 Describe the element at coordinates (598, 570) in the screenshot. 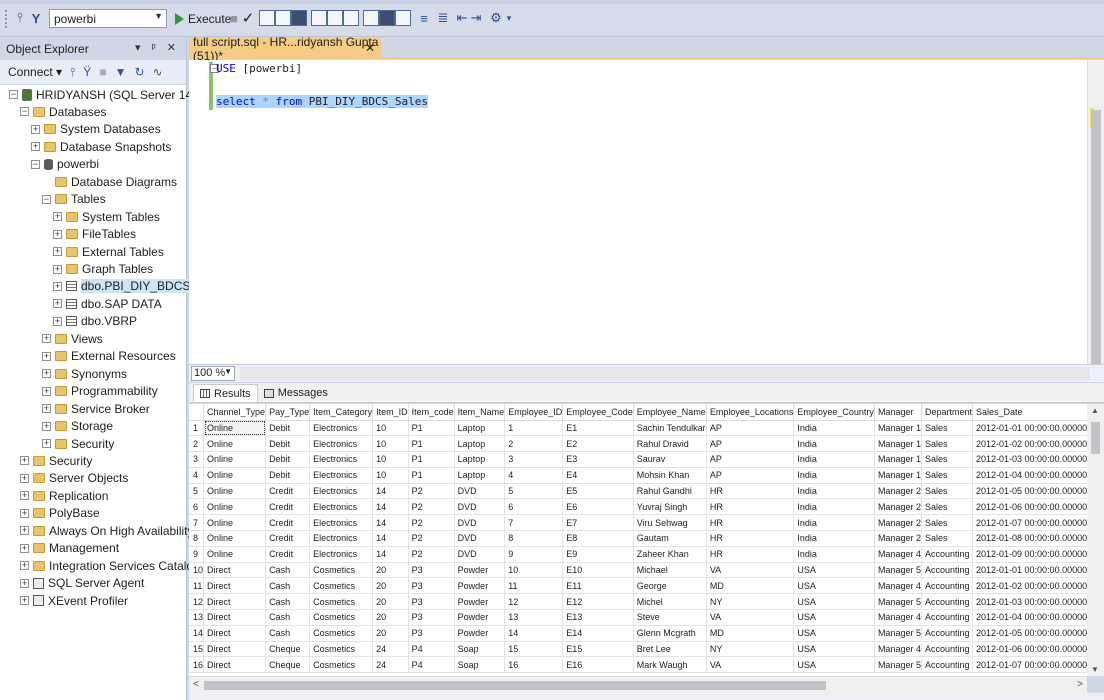

I see `table-cell: E10` at that location.